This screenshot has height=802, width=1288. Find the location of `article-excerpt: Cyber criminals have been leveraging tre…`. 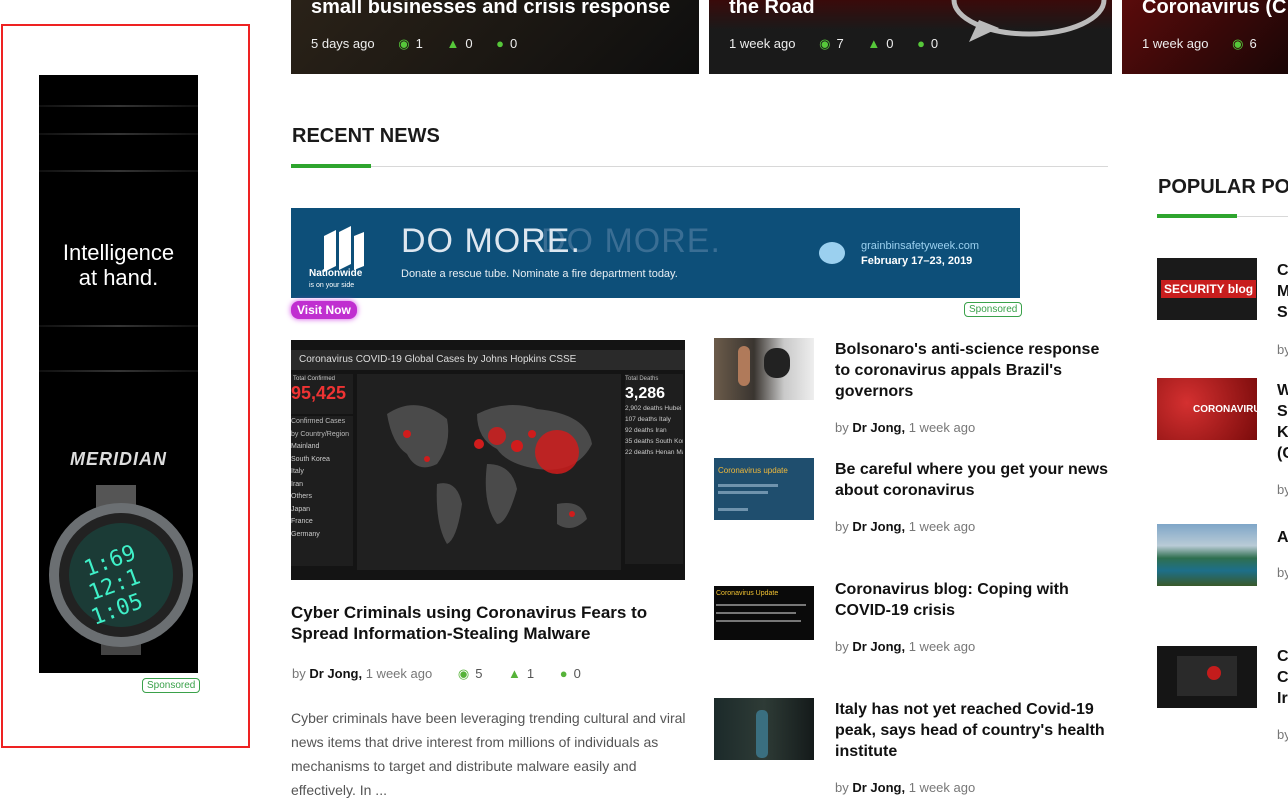

article-excerpt: Cyber criminals have been leveraging tre… is located at coordinates (488, 754).